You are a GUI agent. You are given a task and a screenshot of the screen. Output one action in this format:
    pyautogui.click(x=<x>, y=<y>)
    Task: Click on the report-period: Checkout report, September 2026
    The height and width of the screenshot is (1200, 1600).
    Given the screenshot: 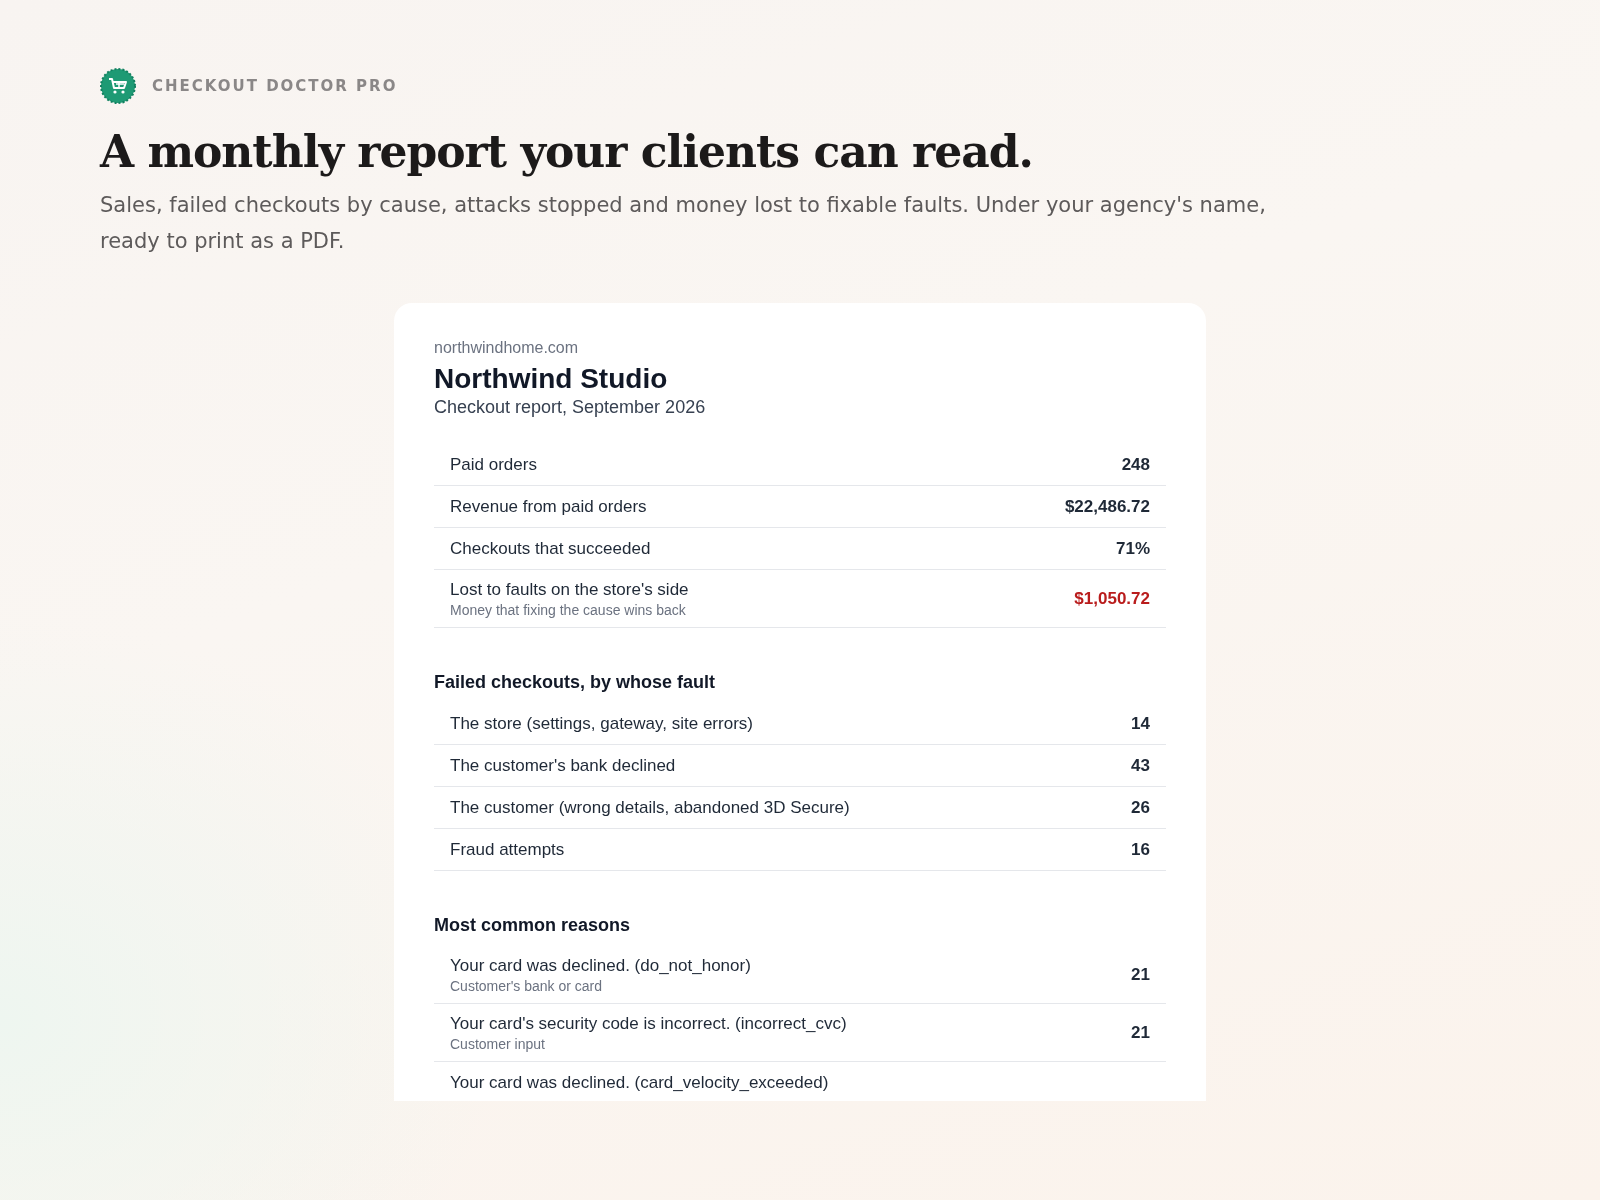 What is the action you would take?
    pyautogui.click(x=570, y=407)
    